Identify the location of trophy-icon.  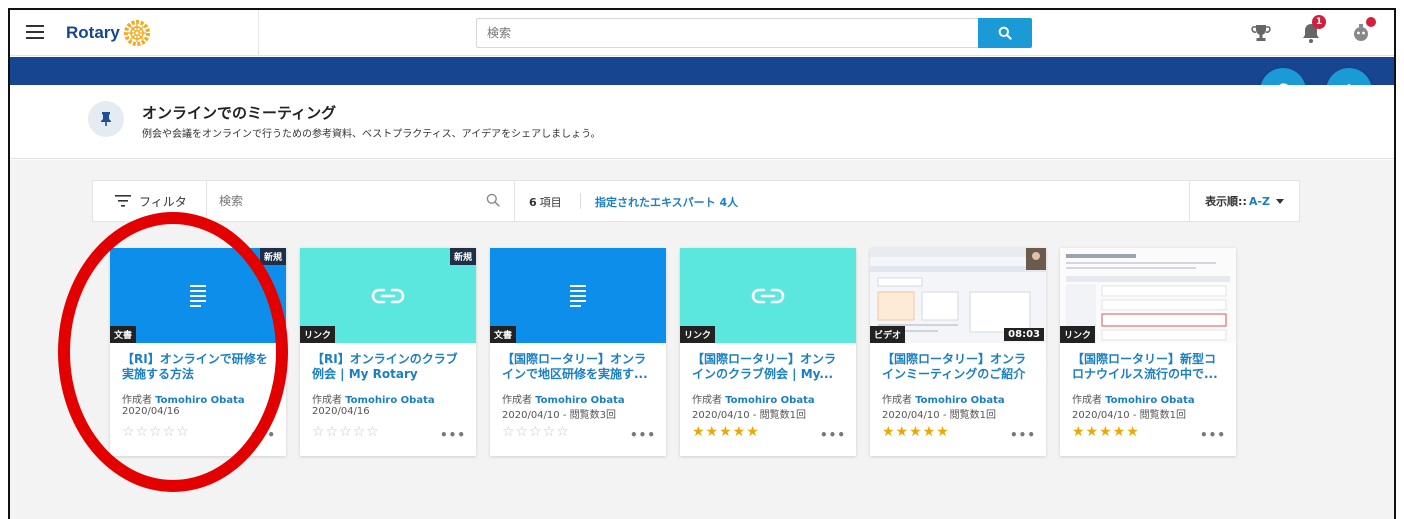
(1261, 33).